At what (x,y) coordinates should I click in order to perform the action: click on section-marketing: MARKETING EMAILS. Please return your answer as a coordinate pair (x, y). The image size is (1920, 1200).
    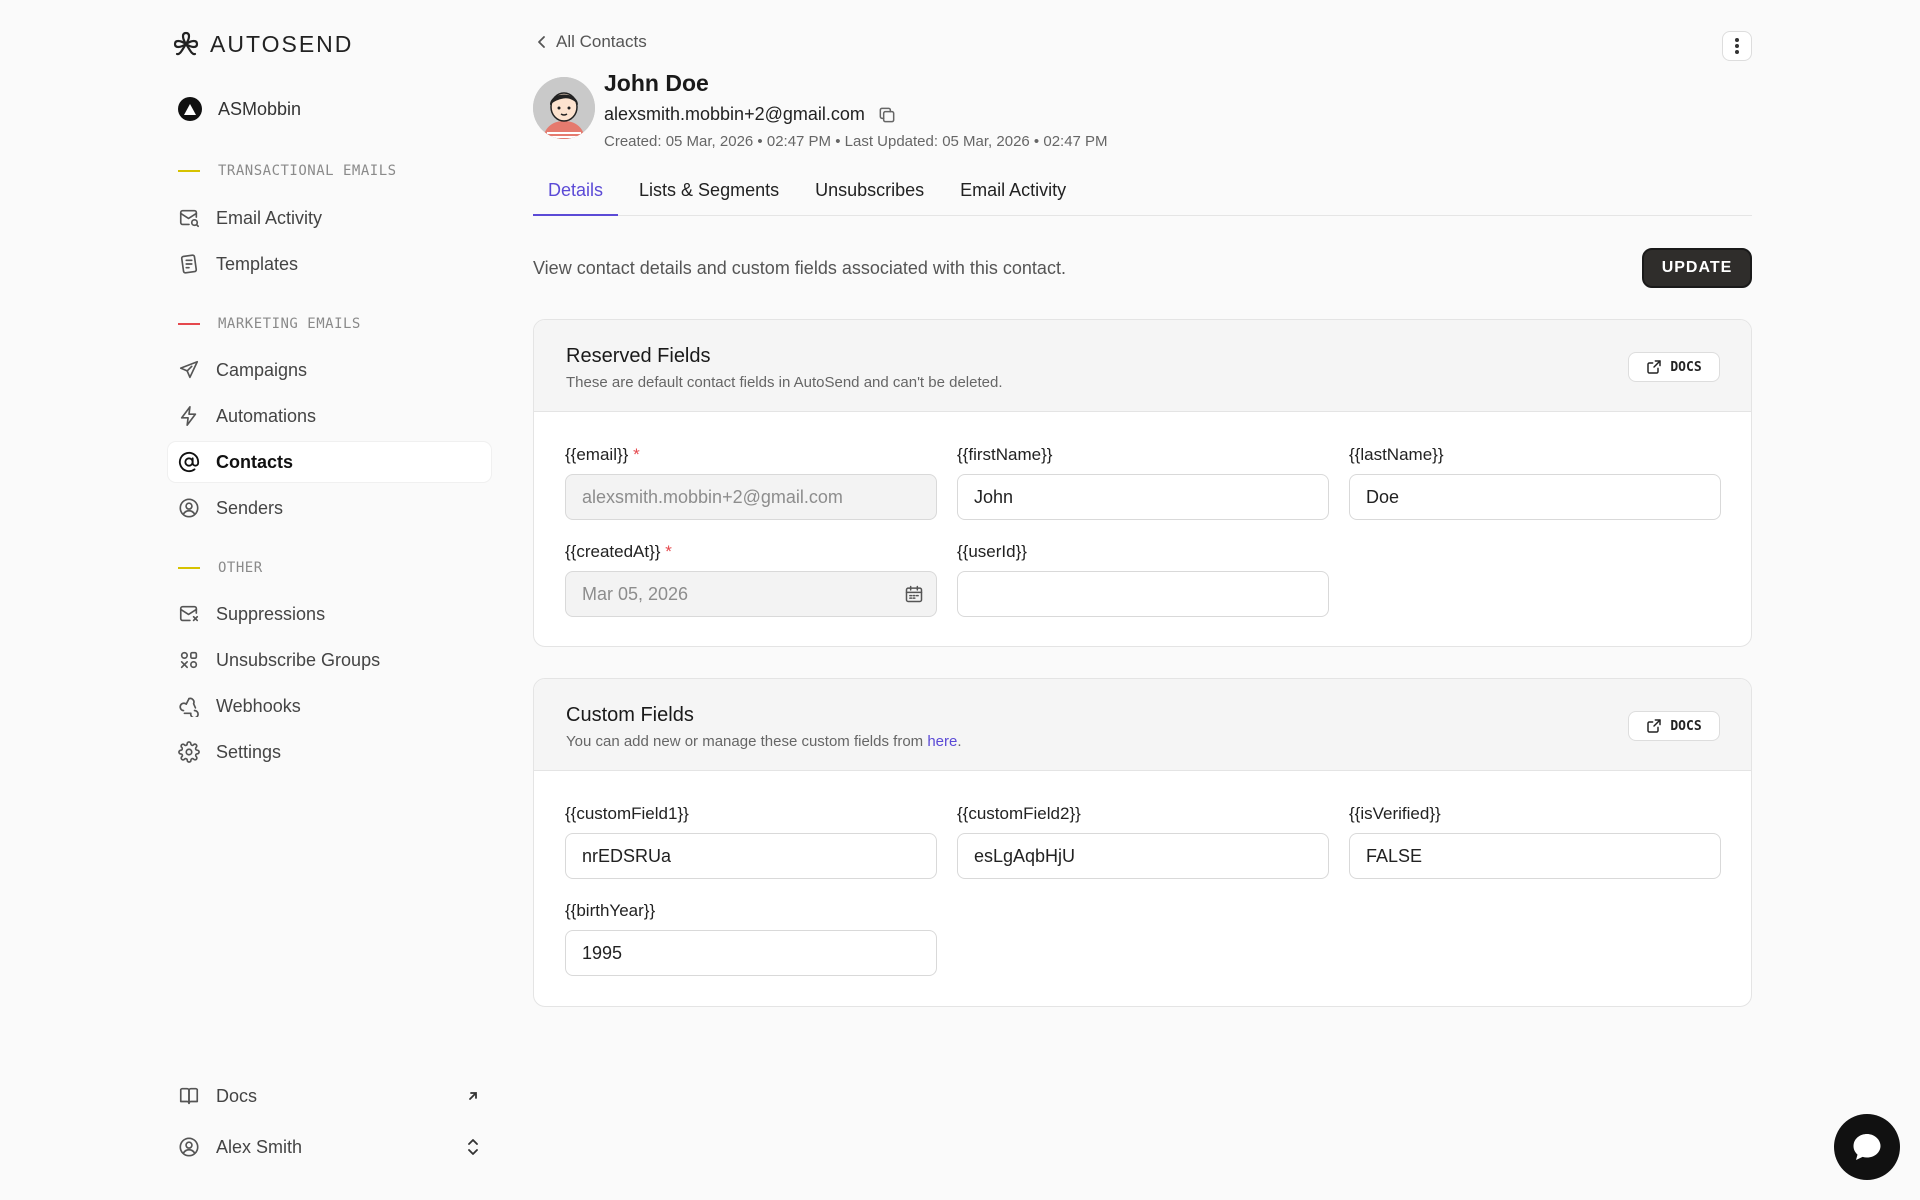
    Looking at the image, I should click on (269, 324).